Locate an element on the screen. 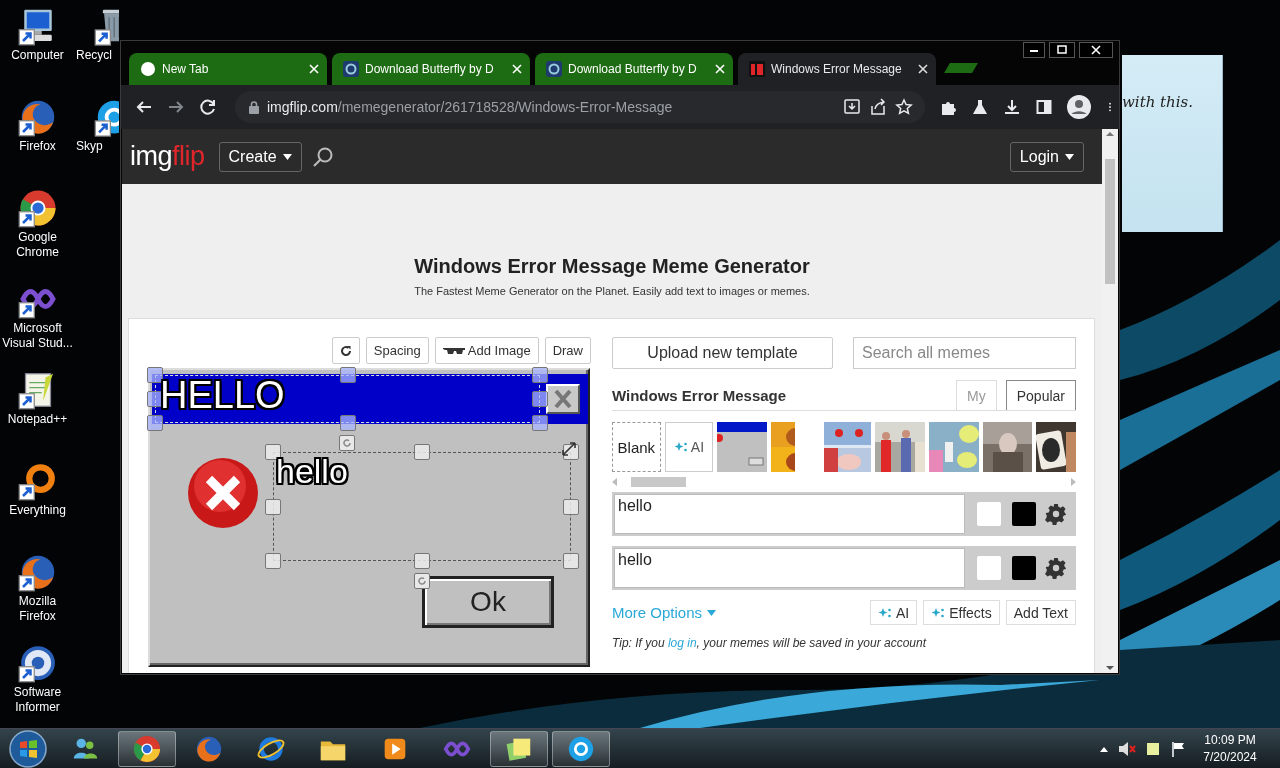 Image resolution: width=1280 pixels, height=768 pixels. desktop-icon-label: Everything is located at coordinates (37, 510).